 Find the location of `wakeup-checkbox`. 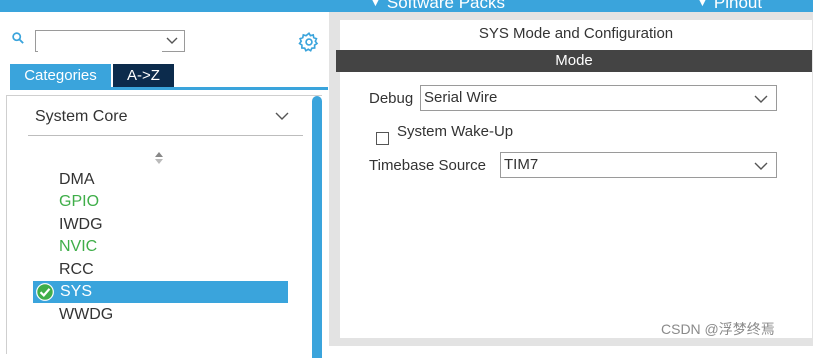

wakeup-checkbox is located at coordinates (382, 138).